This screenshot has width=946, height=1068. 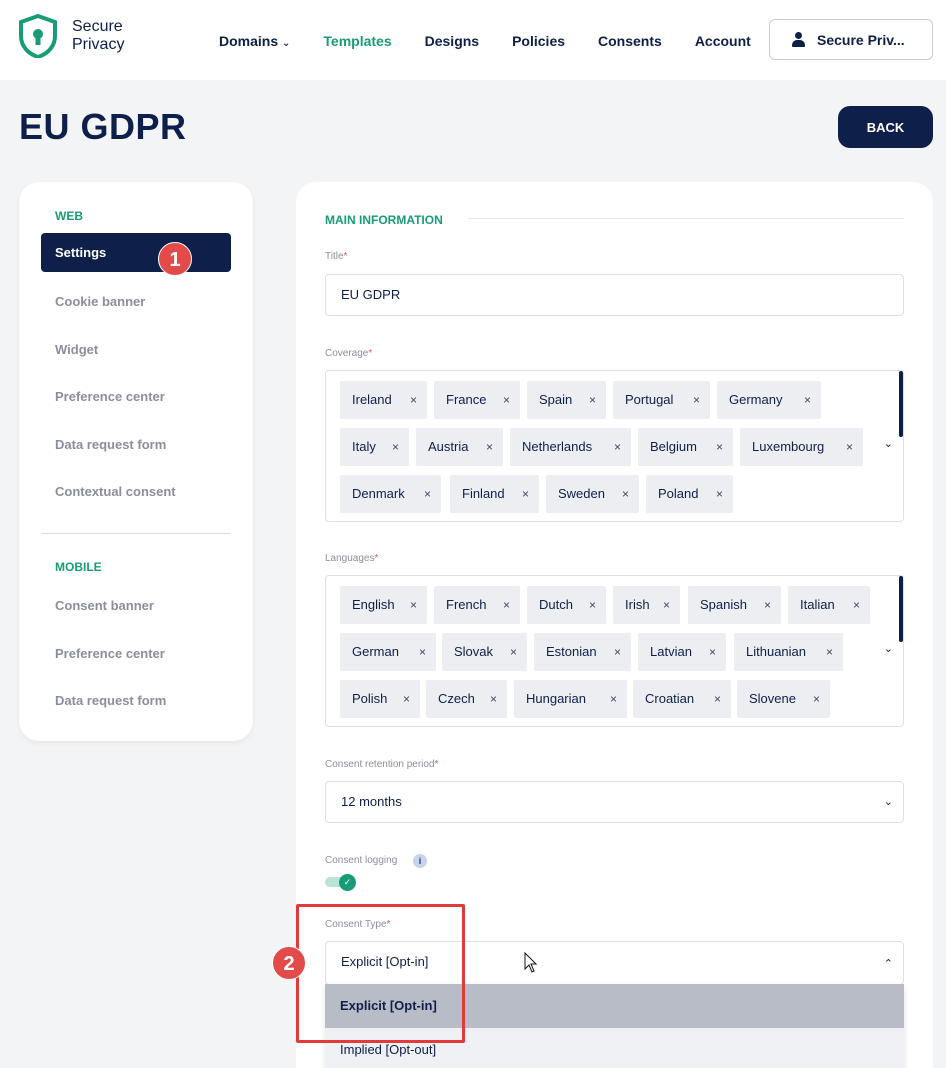 I want to click on sidebar-item-preference-center: Preference center, so click(x=110, y=396).